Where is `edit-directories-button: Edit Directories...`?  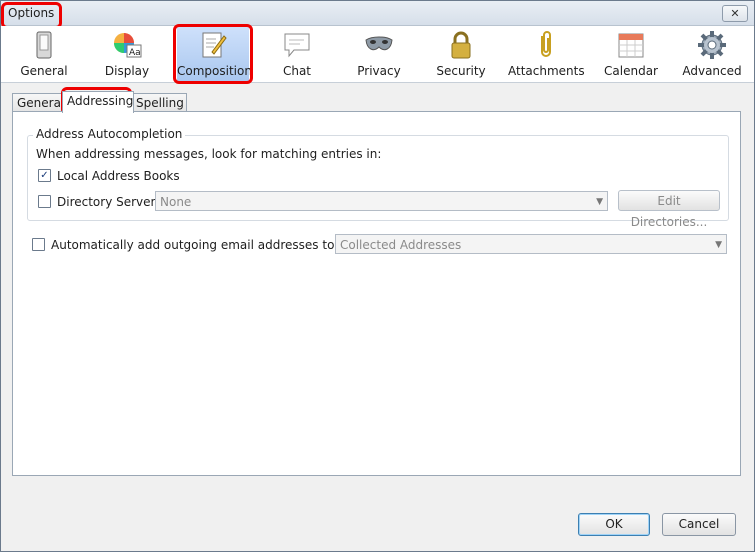 edit-directories-button: Edit Directories... is located at coordinates (669, 209).